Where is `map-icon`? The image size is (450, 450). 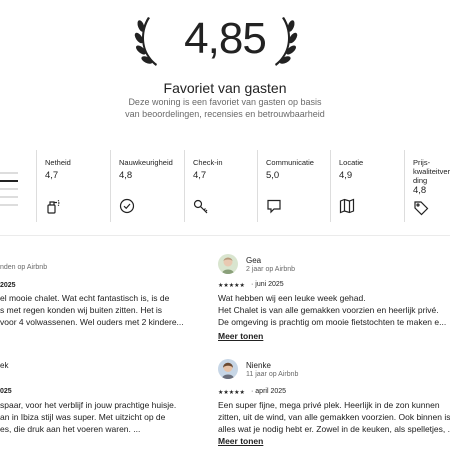
map-icon is located at coordinates (347, 206).